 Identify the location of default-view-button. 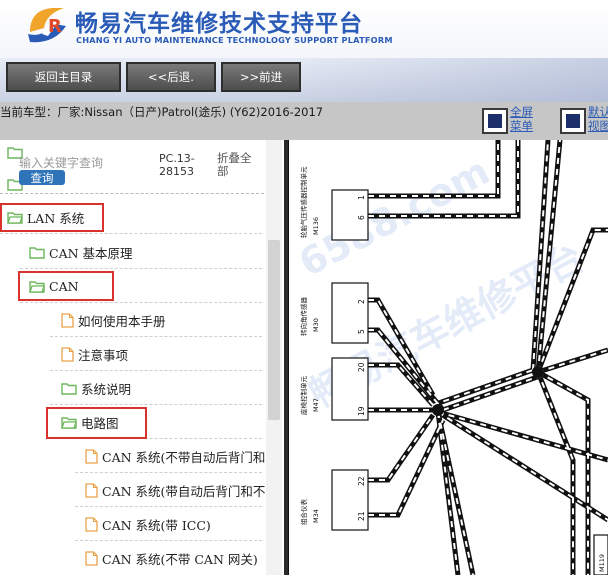
(573, 121).